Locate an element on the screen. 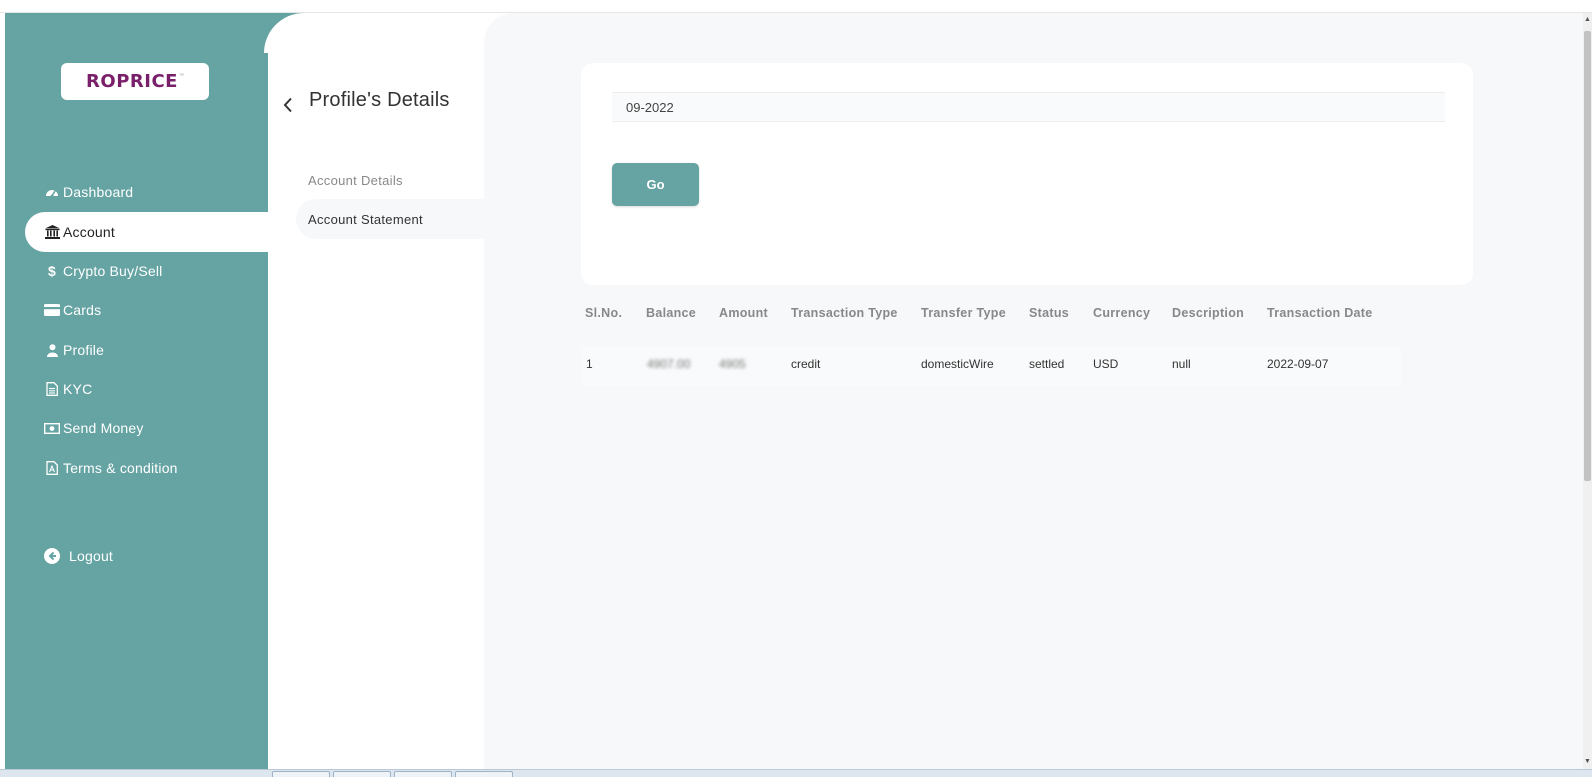 This screenshot has height=777, width=1592. sidebar-item-label: Profile is located at coordinates (84, 350).